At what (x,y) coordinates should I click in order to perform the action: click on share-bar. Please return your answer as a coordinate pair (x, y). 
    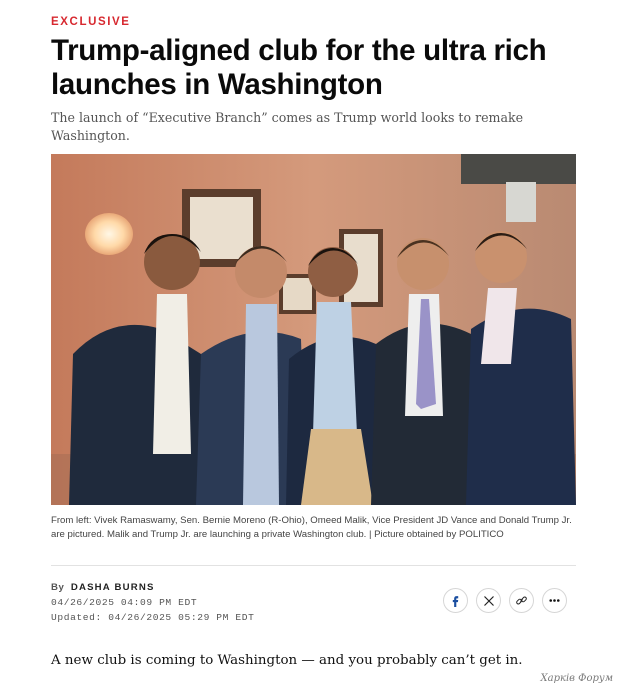
    Looking at the image, I should click on (505, 600).